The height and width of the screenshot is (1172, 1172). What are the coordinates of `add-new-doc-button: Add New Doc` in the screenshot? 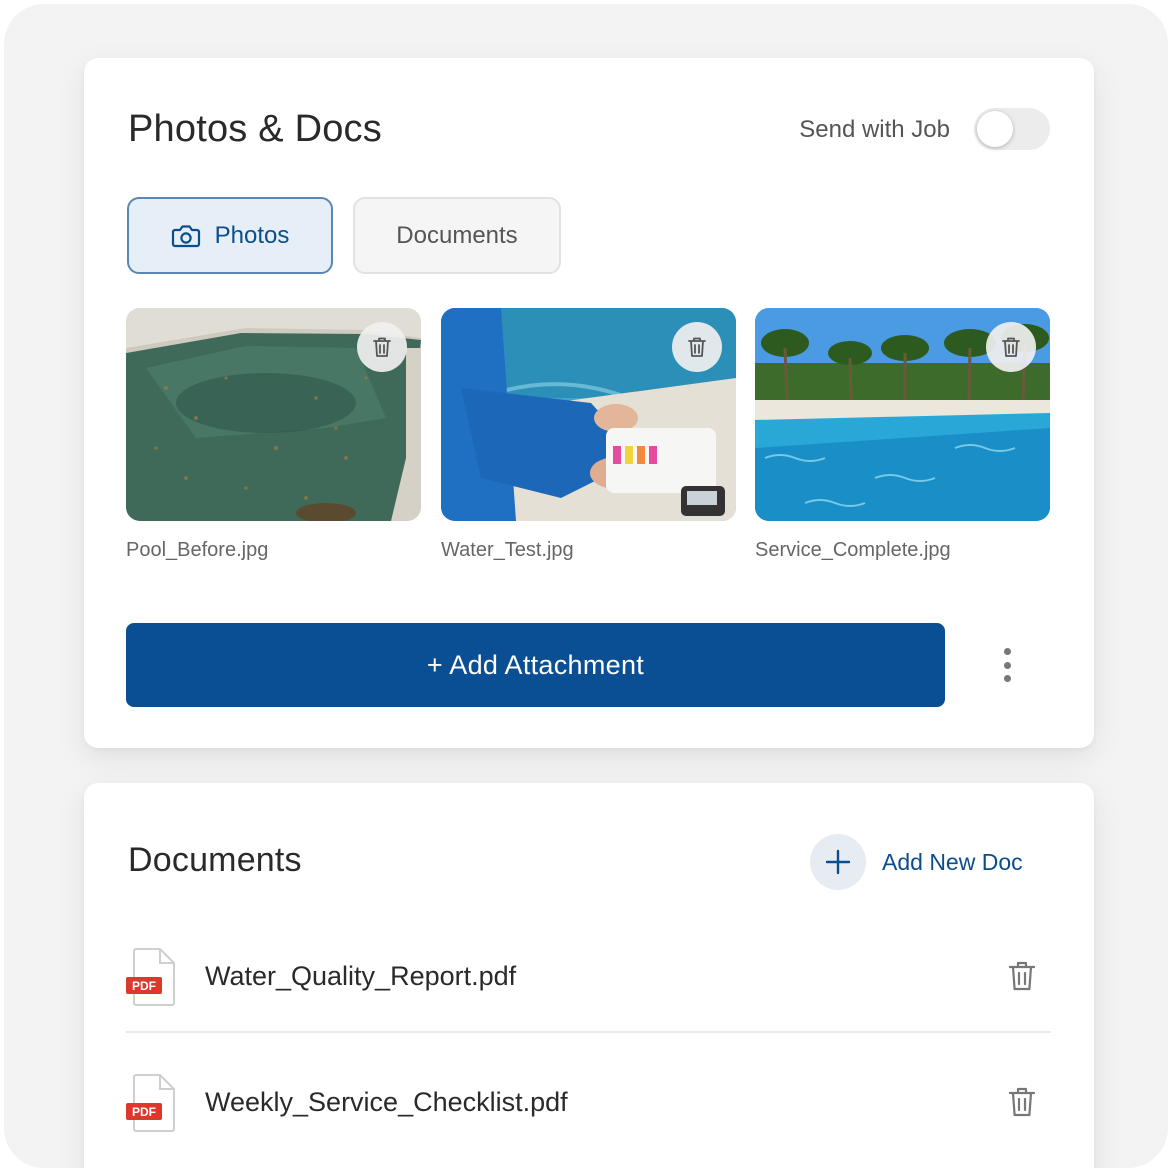 It's located at (916, 862).